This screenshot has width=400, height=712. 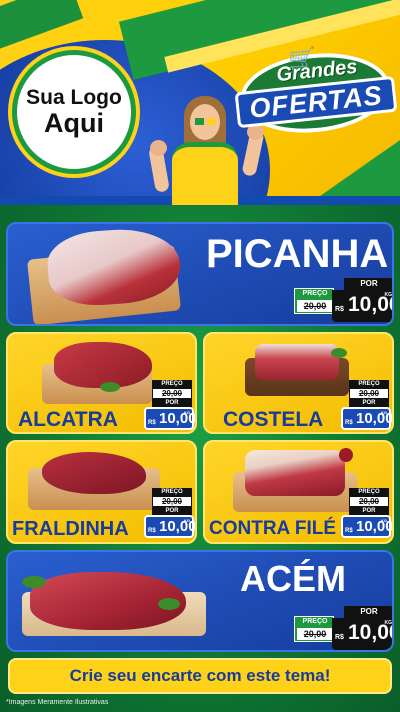 I want to click on product-card-picanha: PICANHA POR PREÇO 20,00 R$ 10,00 KG, so click(x=200, y=274).